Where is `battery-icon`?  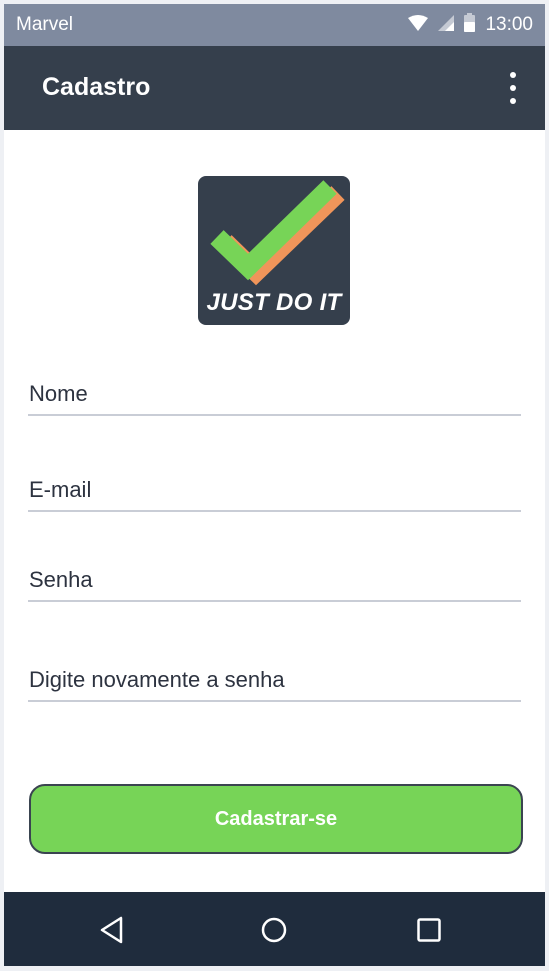
battery-icon is located at coordinates (470, 25).